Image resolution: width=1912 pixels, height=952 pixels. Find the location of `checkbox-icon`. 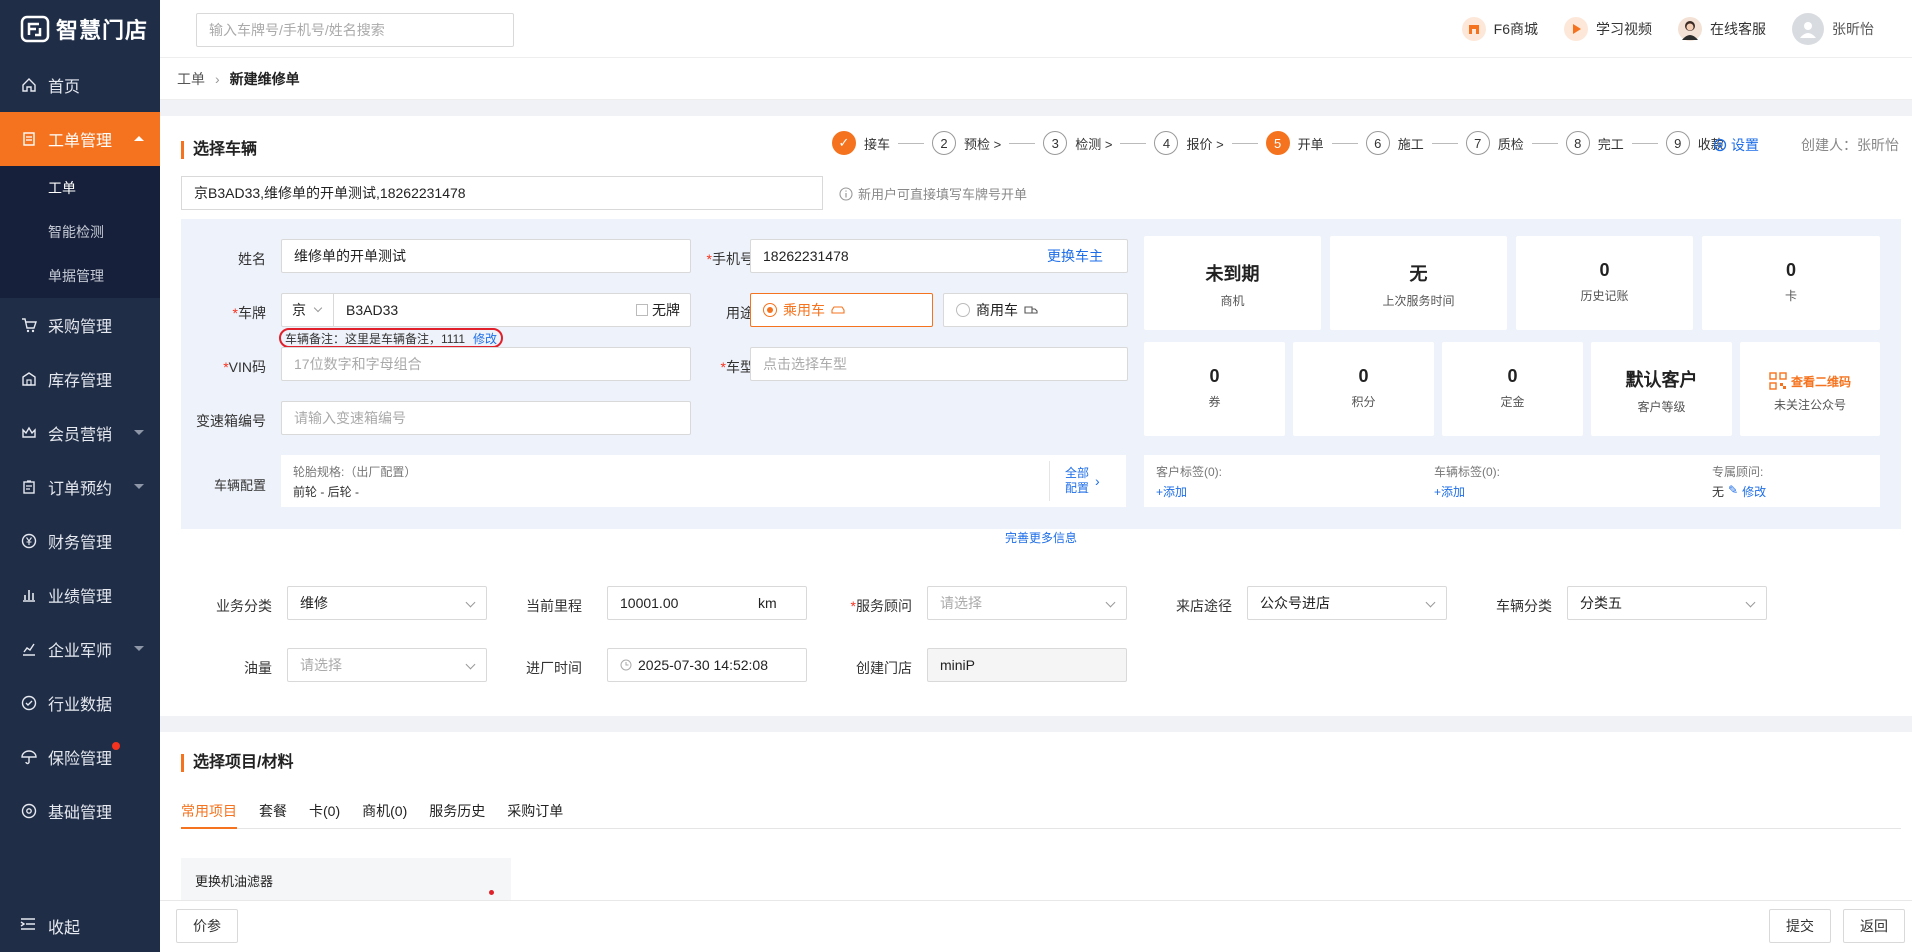

checkbox-icon is located at coordinates (642, 310).